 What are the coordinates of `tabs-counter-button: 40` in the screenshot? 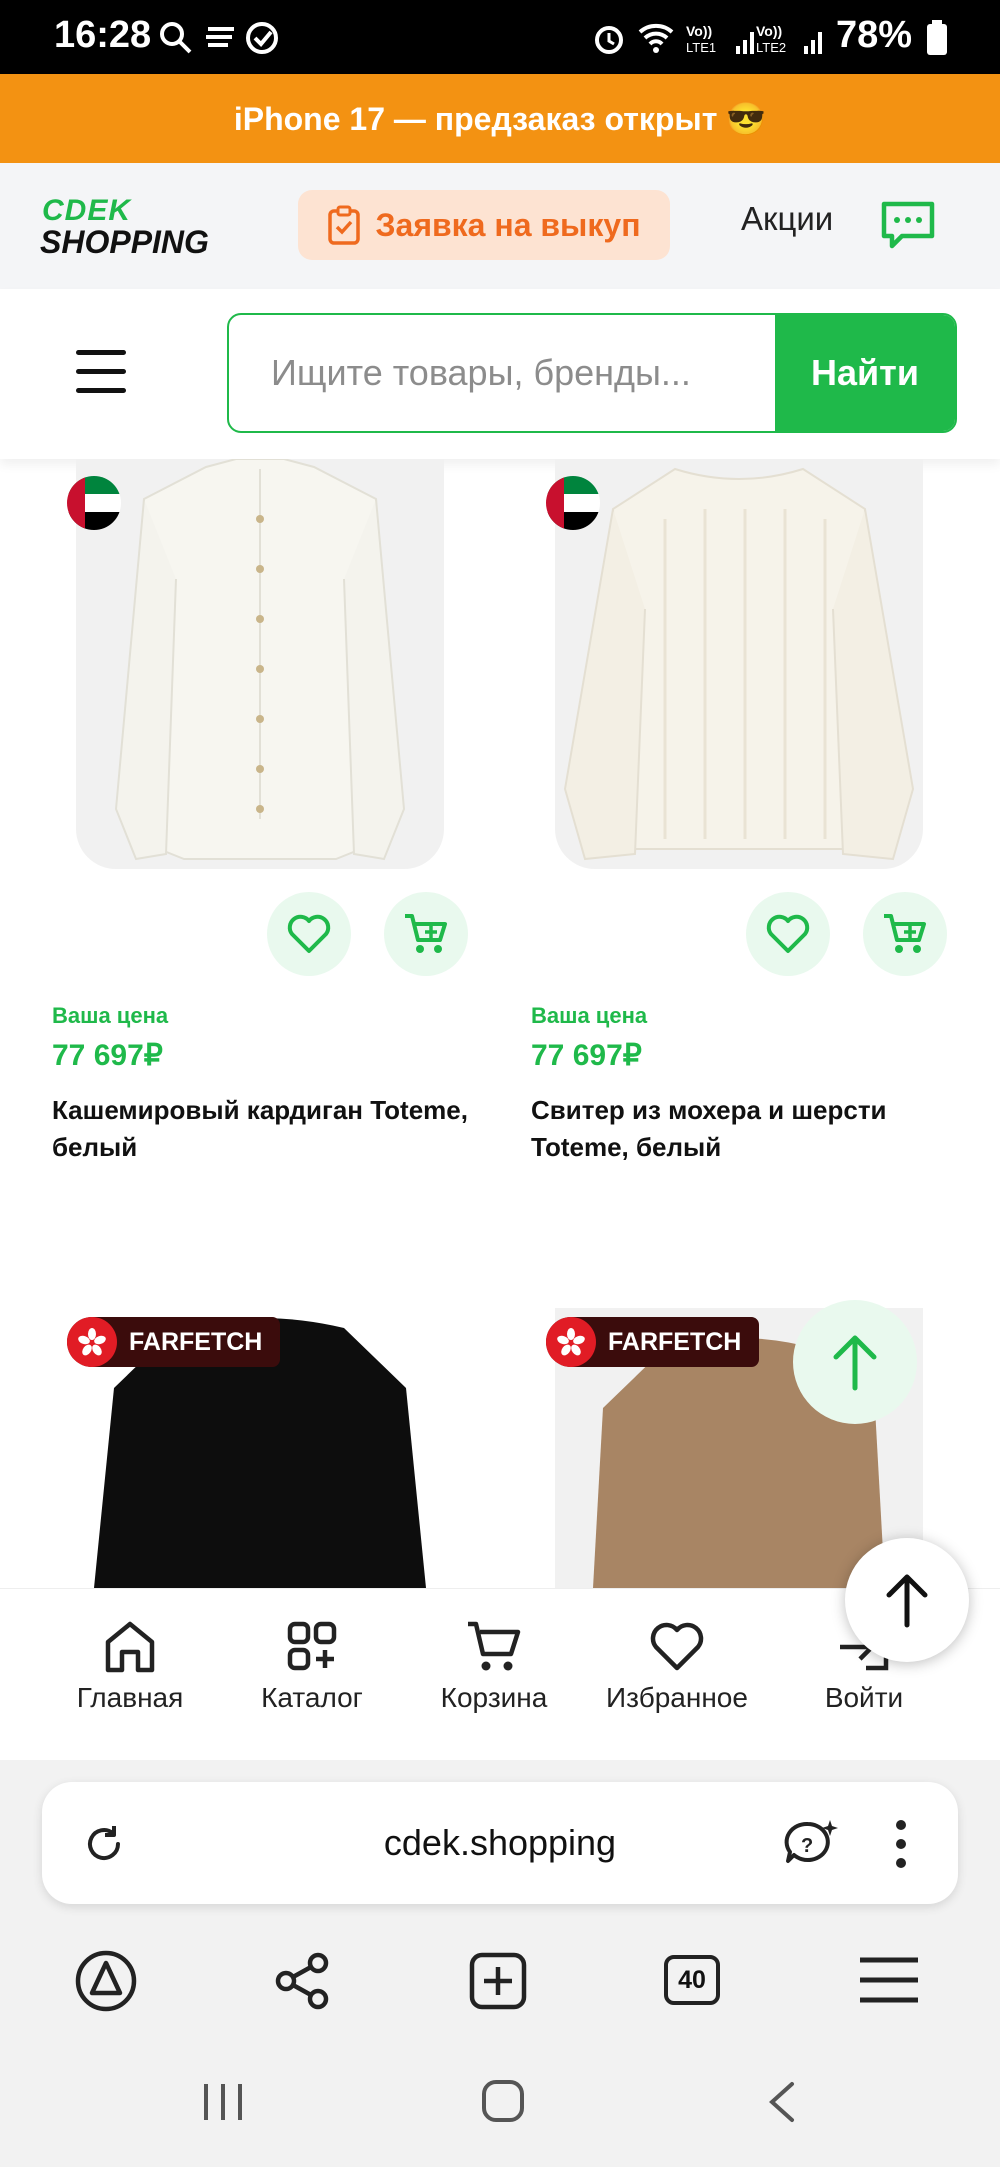 It's located at (692, 1980).